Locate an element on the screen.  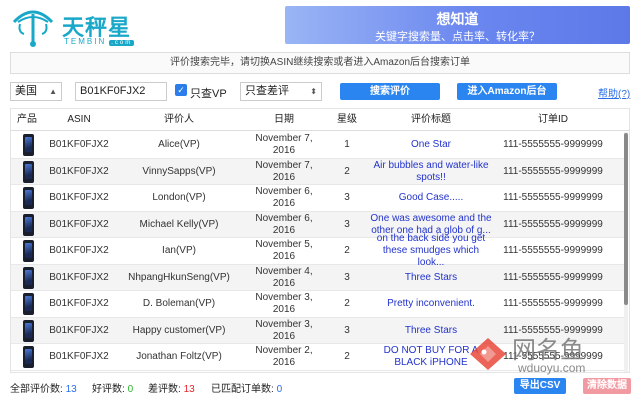
watermark-url: wduoyu.com is located at coordinates (552, 368).